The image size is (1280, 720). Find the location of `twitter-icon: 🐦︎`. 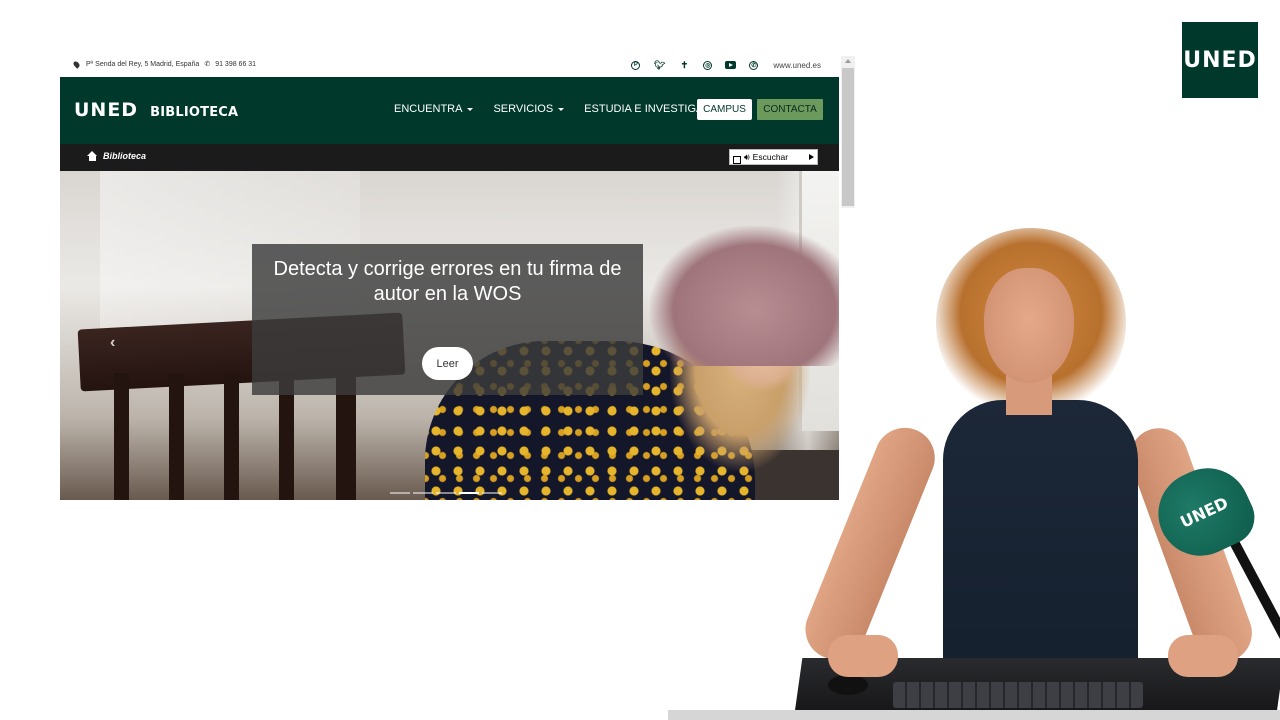

twitter-icon: 🐦︎ is located at coordinates (659, 65).